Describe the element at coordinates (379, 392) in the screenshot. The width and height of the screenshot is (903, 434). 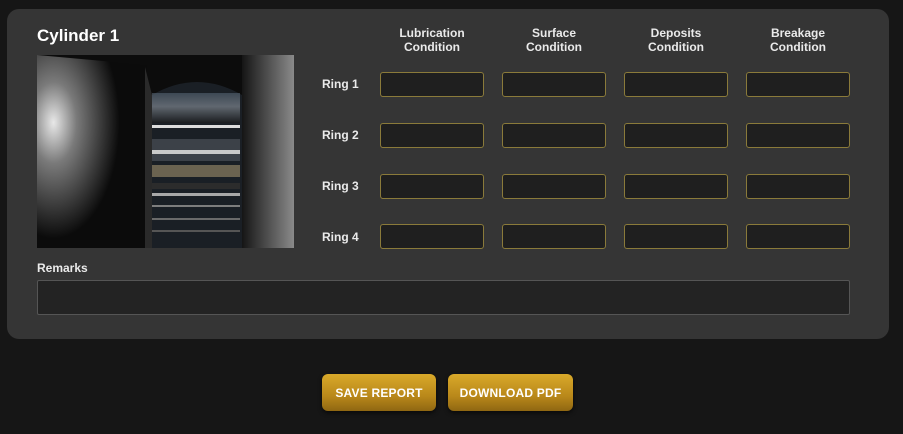
I see `save-report-button: SAVE REPORT` at that location.